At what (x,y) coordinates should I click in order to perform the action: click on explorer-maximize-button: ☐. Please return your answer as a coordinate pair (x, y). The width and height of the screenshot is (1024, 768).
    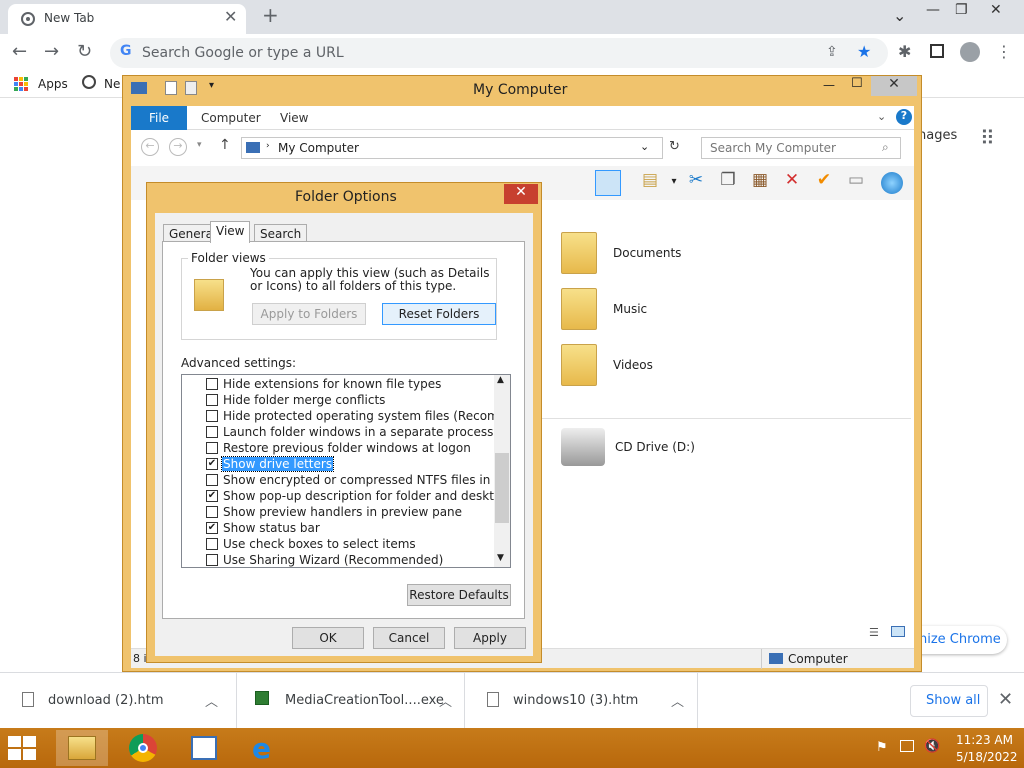
    Looking at the image, I should click on (857, 83).